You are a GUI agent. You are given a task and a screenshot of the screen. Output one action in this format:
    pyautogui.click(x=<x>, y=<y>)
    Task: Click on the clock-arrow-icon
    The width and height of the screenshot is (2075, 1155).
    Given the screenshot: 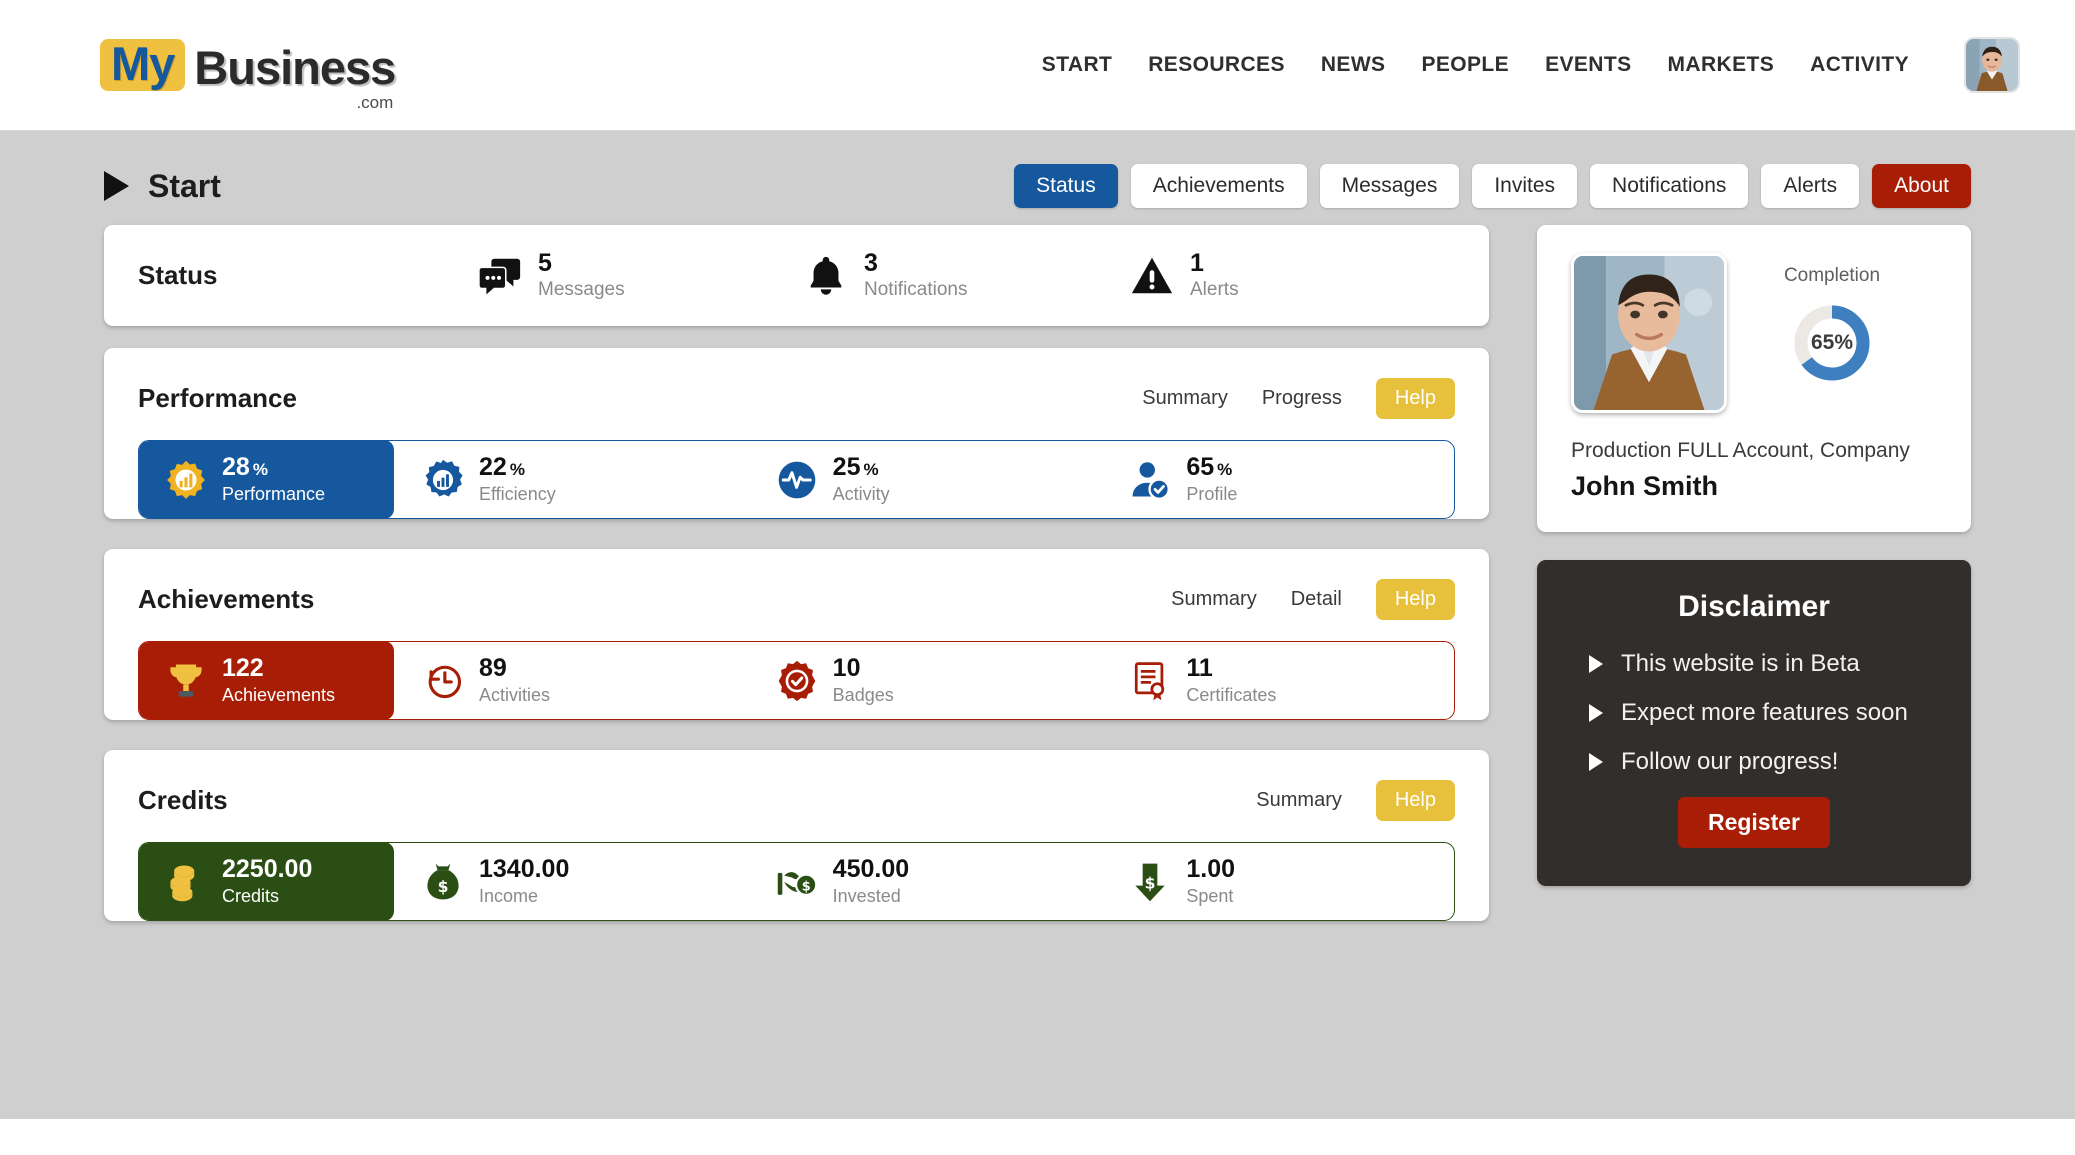 What is the action you would take?
    pyautogui.click(x=445, y=681)
    